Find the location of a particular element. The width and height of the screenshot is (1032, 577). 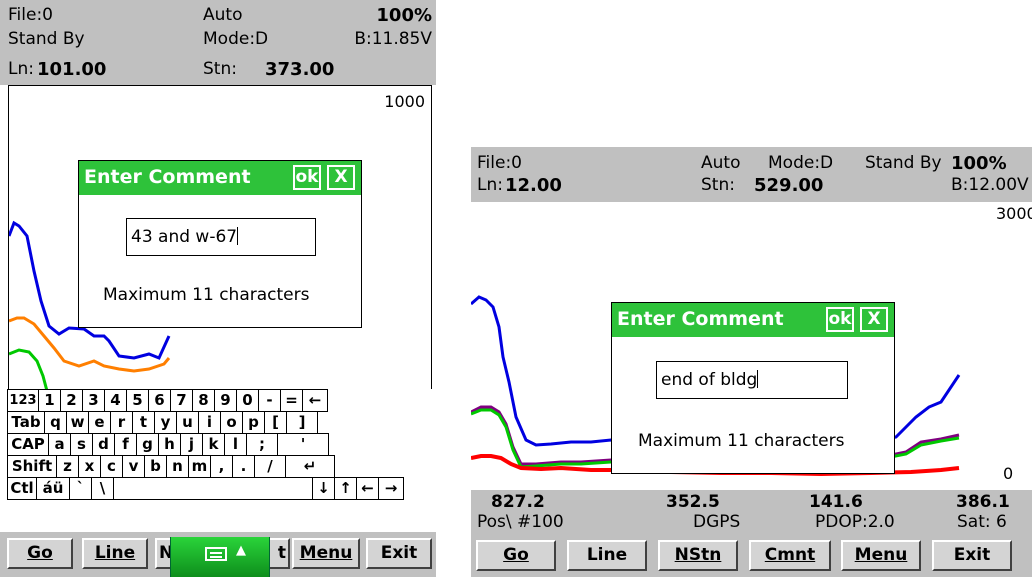

key-6: 6 is located at coordinates (159, 400).